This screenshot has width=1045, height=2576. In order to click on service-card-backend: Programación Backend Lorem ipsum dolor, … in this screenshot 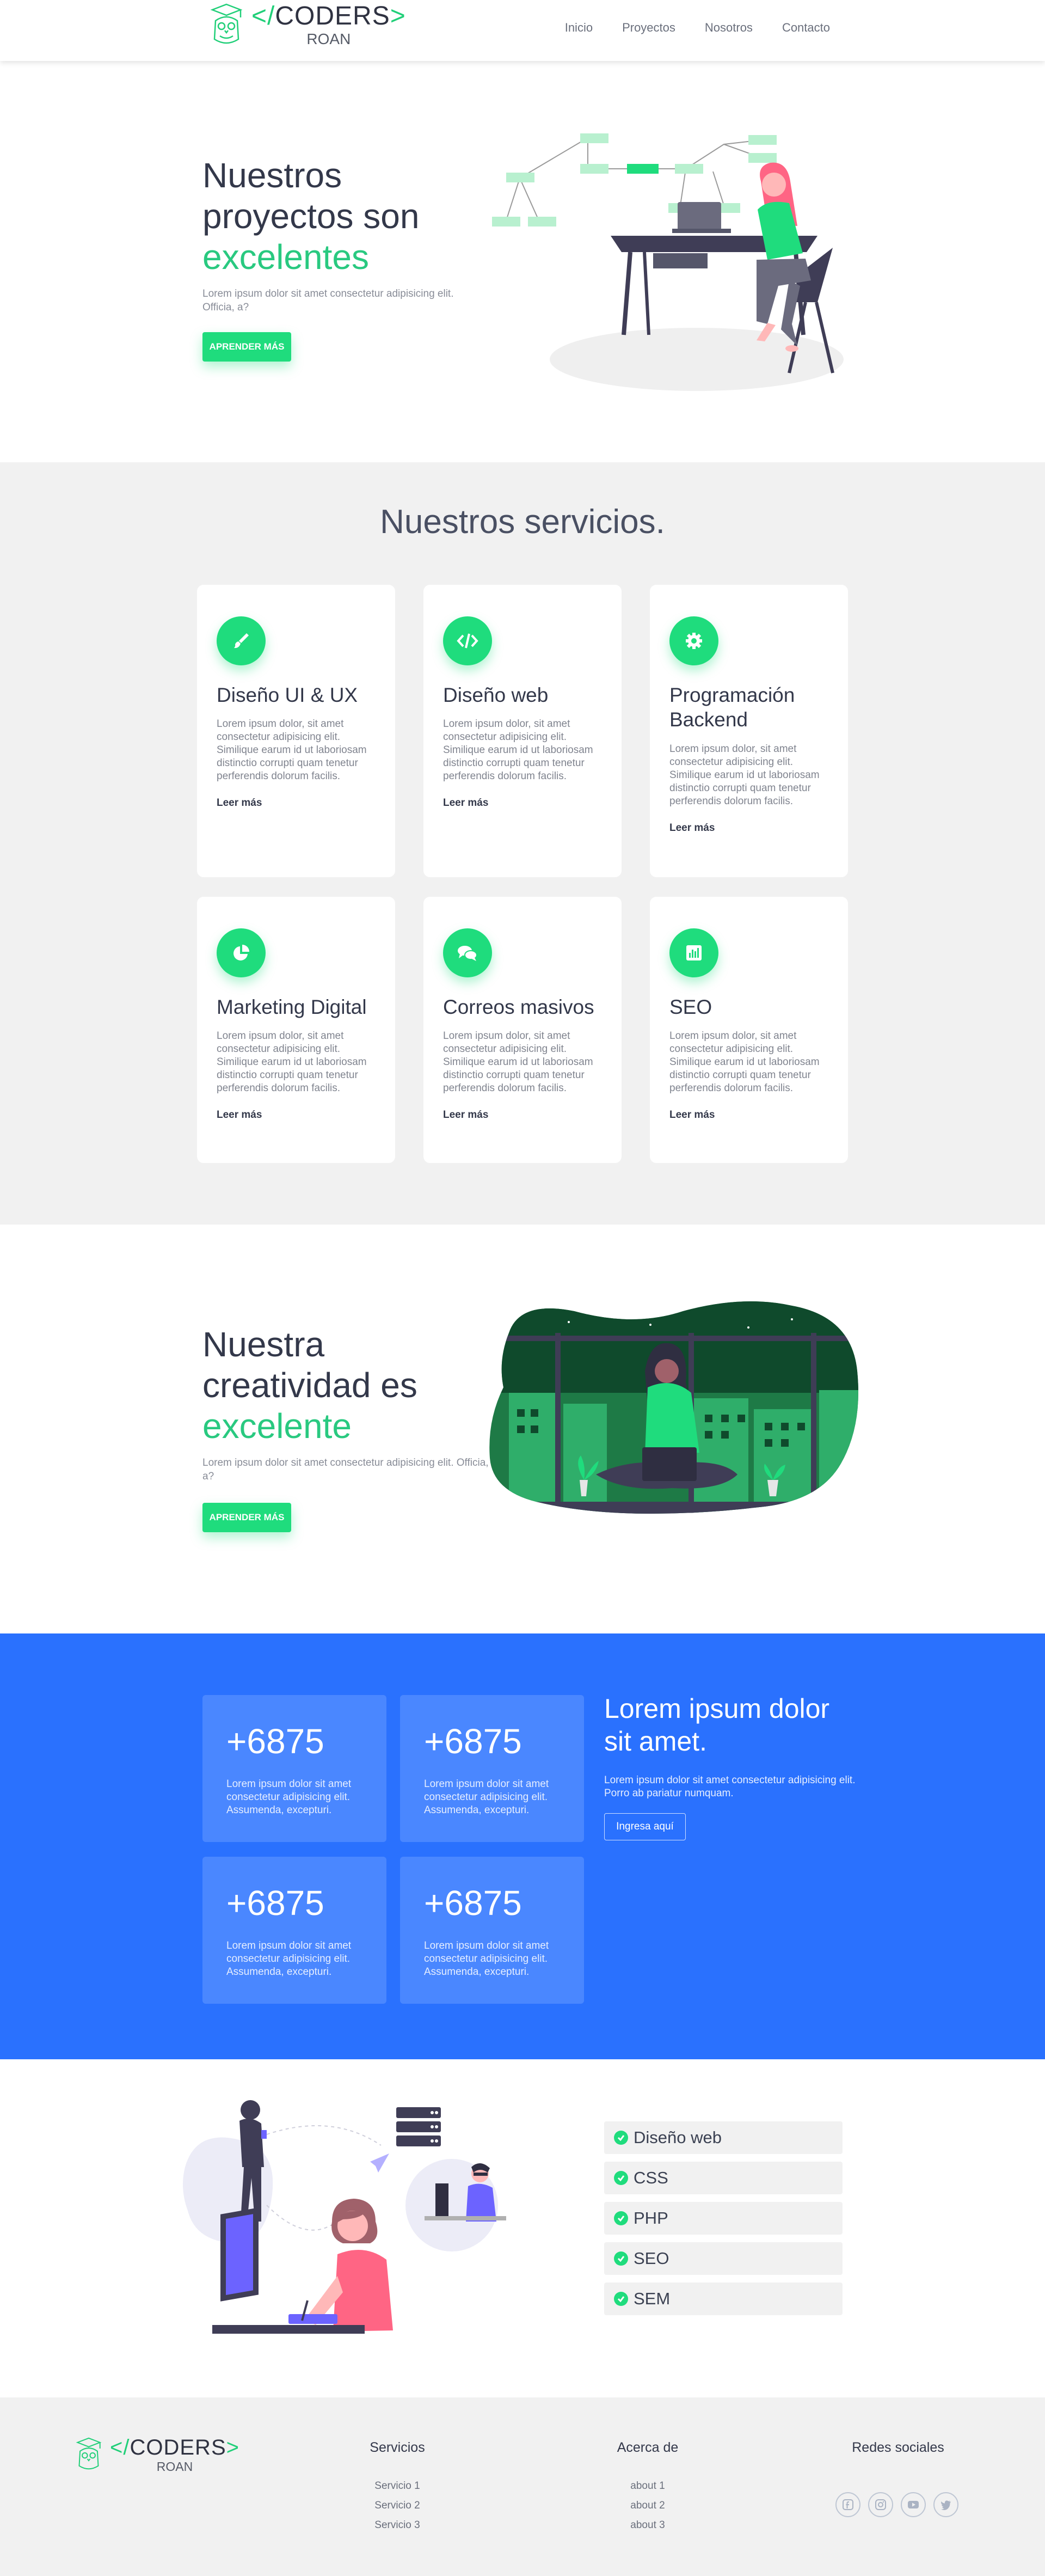, I will do `click(749, 731)`.